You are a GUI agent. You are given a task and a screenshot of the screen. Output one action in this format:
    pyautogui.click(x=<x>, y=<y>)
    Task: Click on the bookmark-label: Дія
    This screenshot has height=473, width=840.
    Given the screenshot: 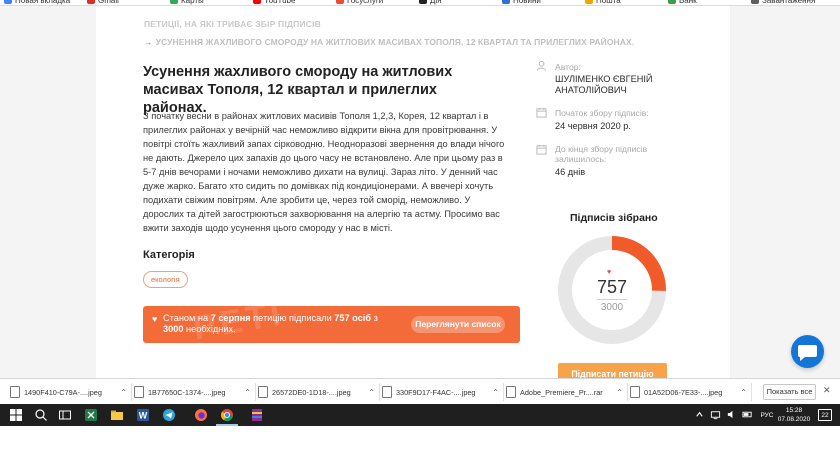 What is the action you would take?
    pyautogui.click(x=436, y=2)
    